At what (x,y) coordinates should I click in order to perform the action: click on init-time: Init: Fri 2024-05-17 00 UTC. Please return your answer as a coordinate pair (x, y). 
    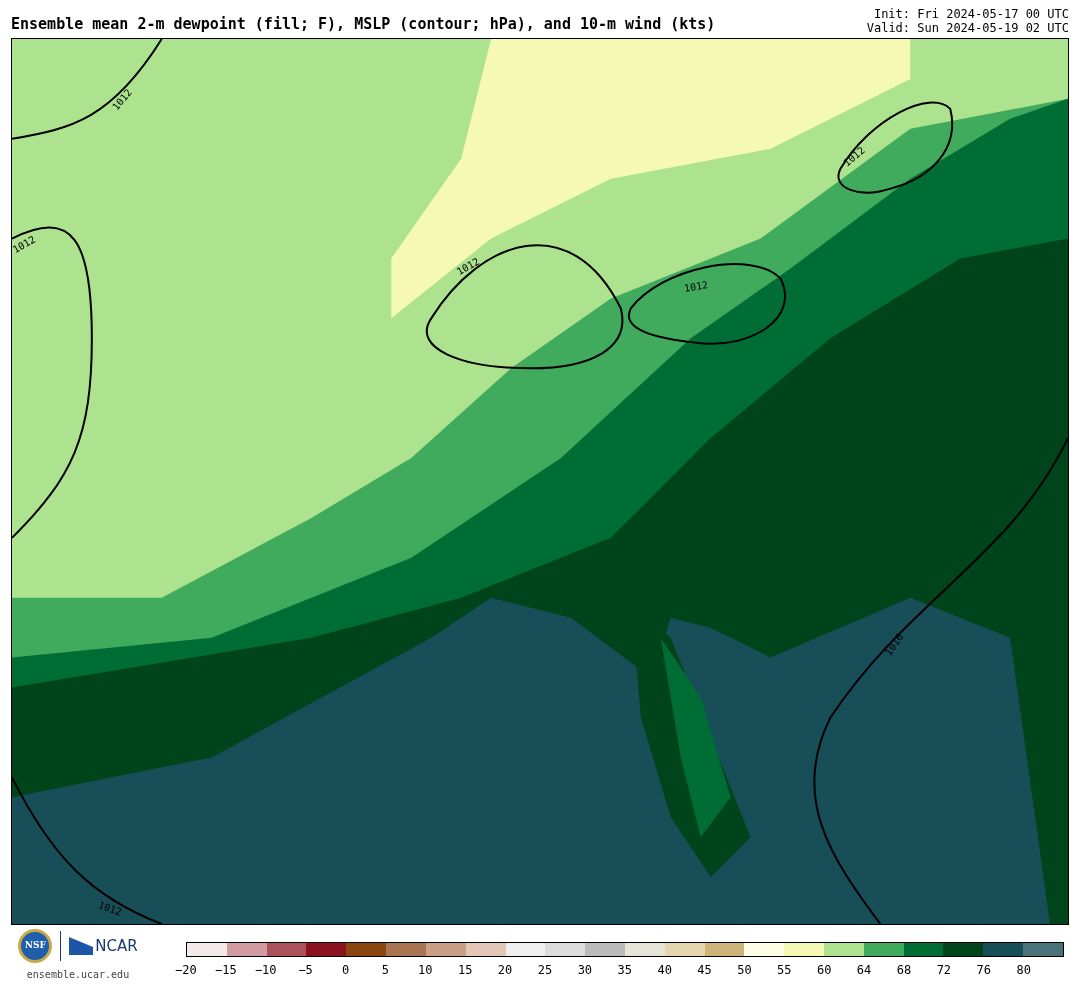
    Looking at the image, I should click on (971, 14).